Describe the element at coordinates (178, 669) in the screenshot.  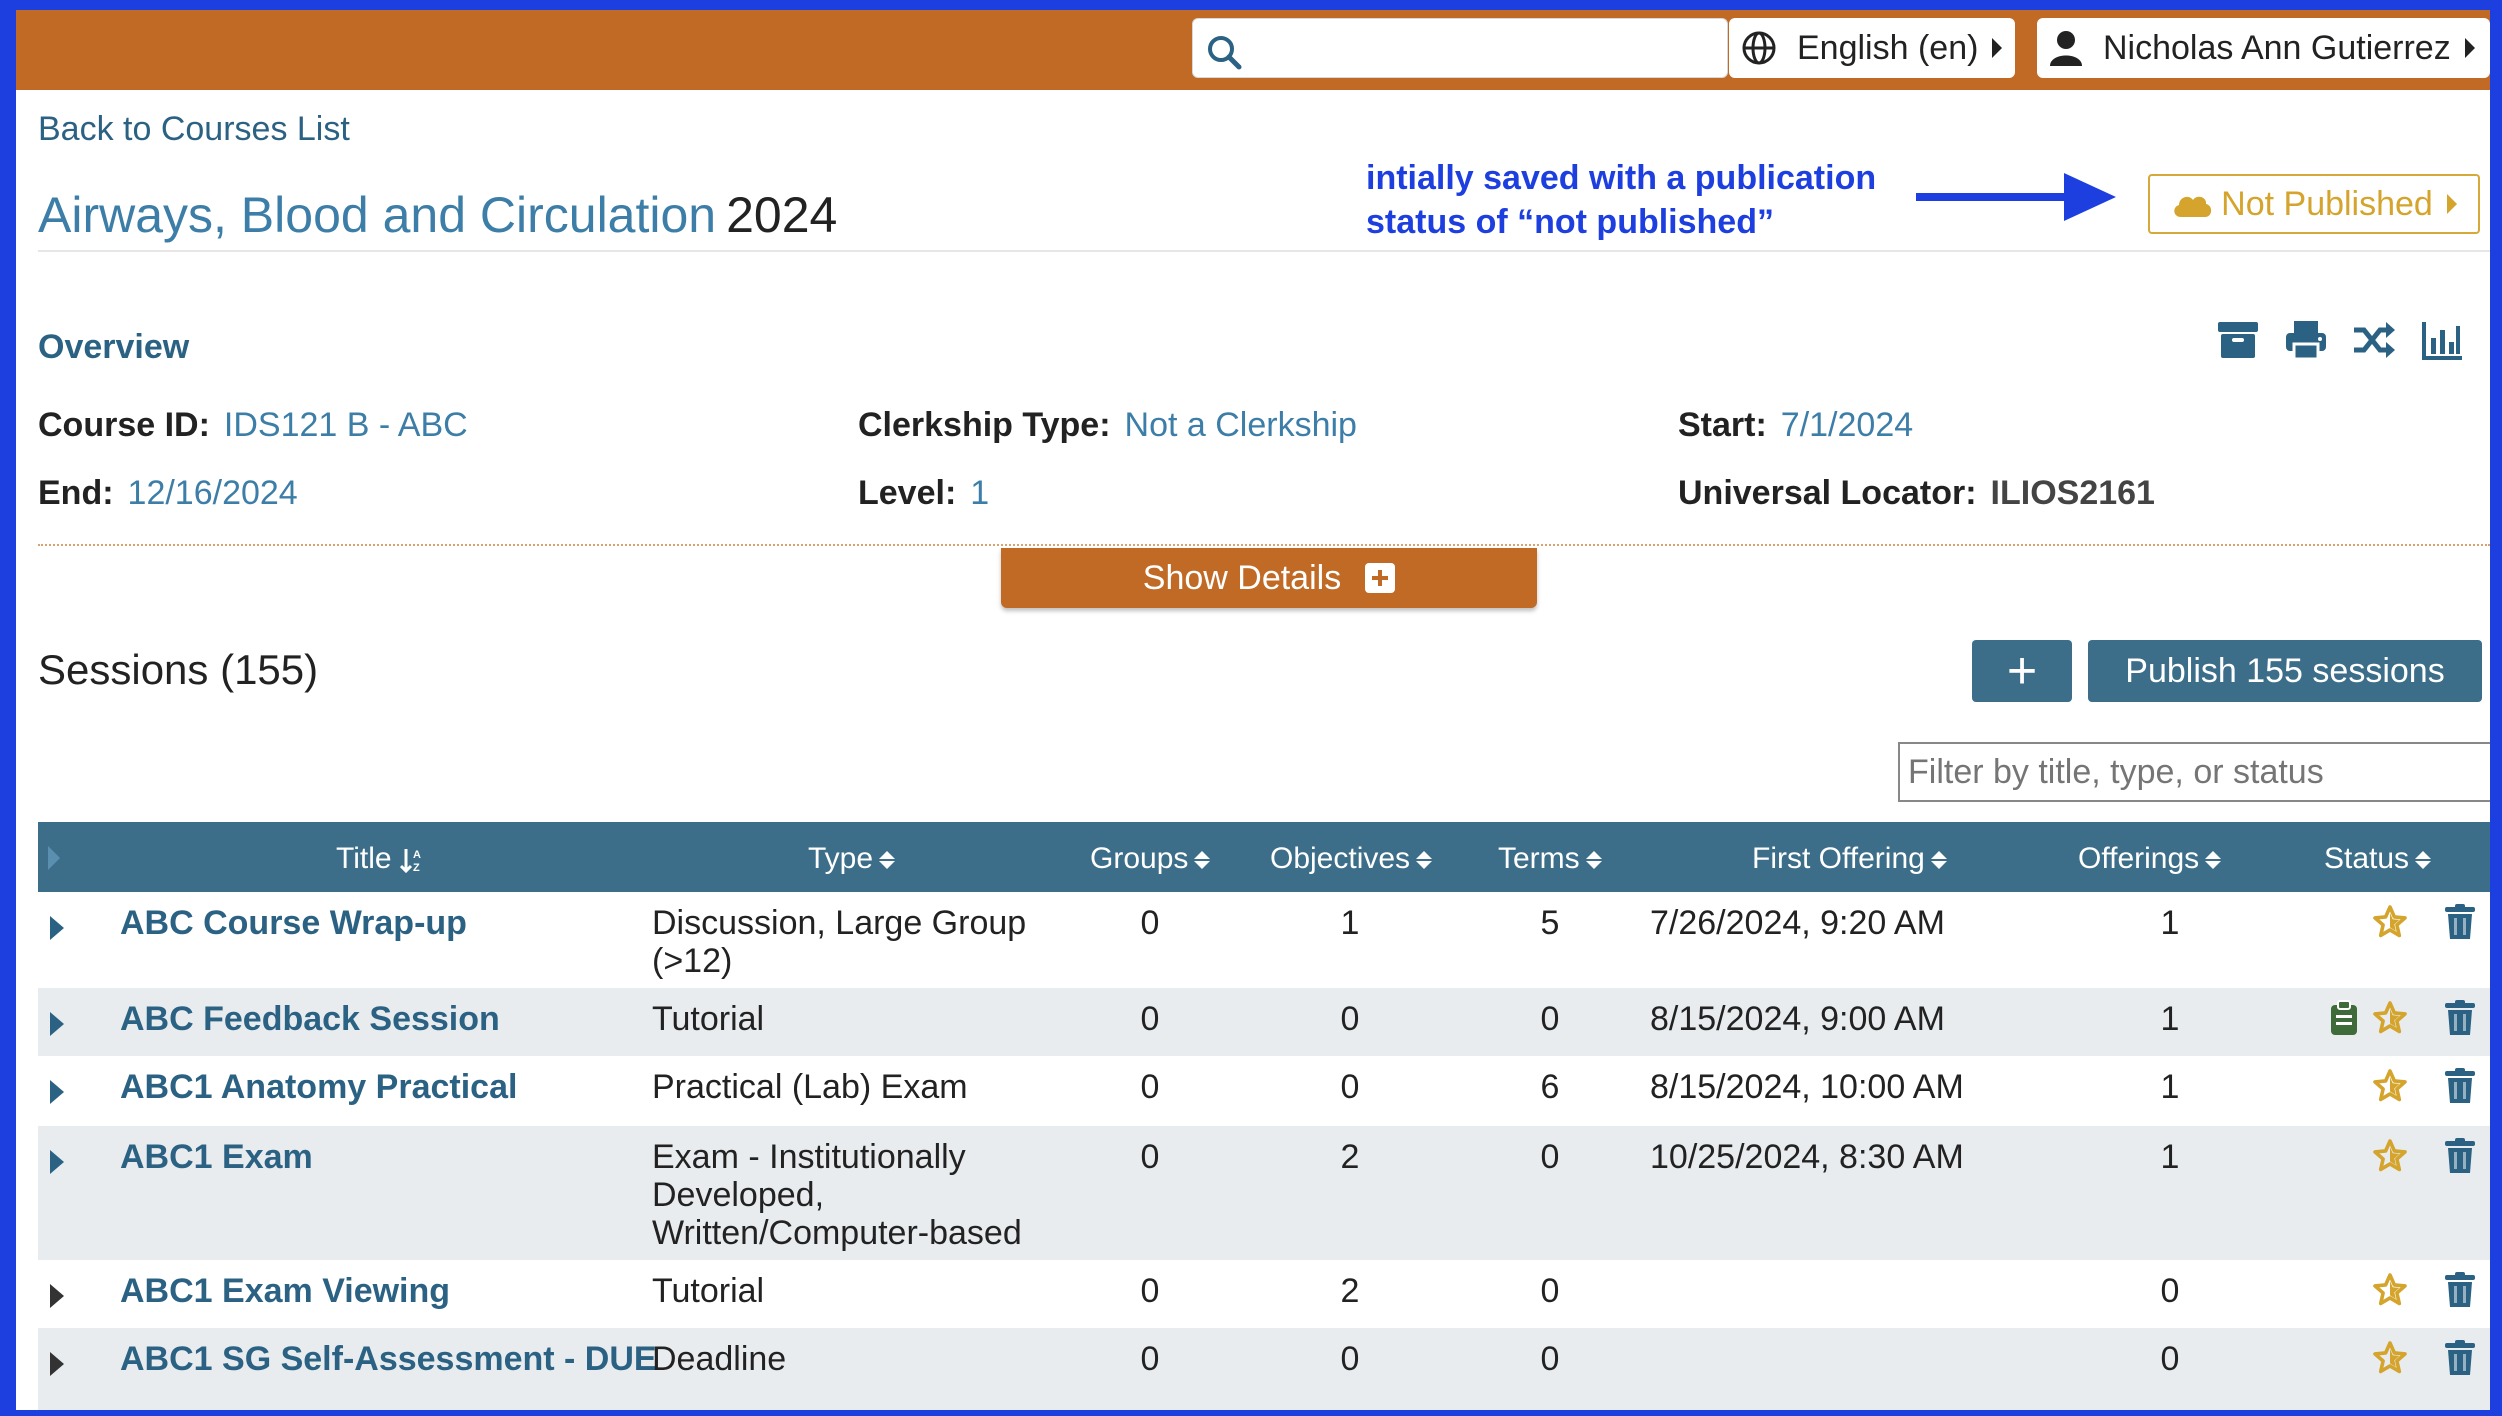
I see `sessions-heading: Sessions (155)` at that location.